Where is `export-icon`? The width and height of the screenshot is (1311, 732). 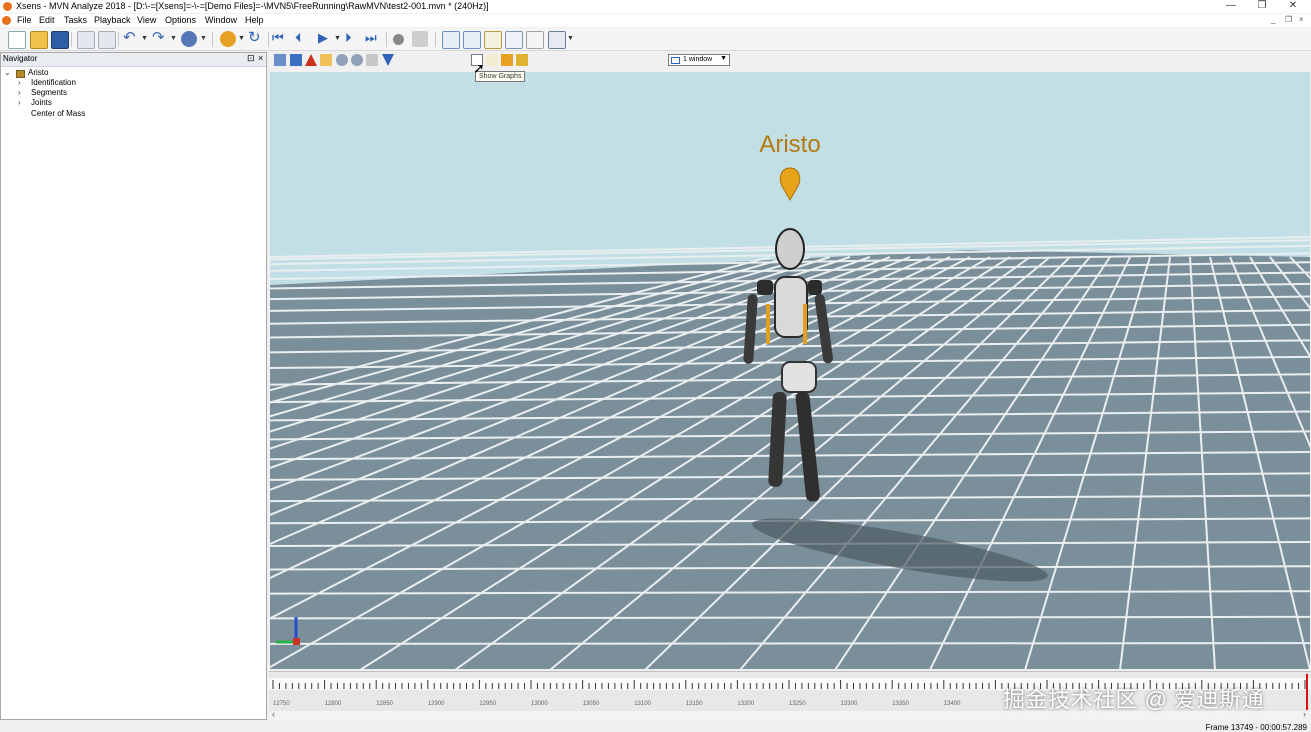
export-icon is located at coordinates (507, 60).